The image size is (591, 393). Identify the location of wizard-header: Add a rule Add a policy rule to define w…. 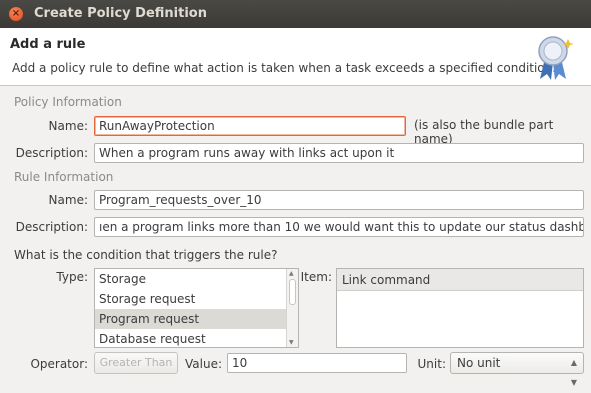
(295, 57).